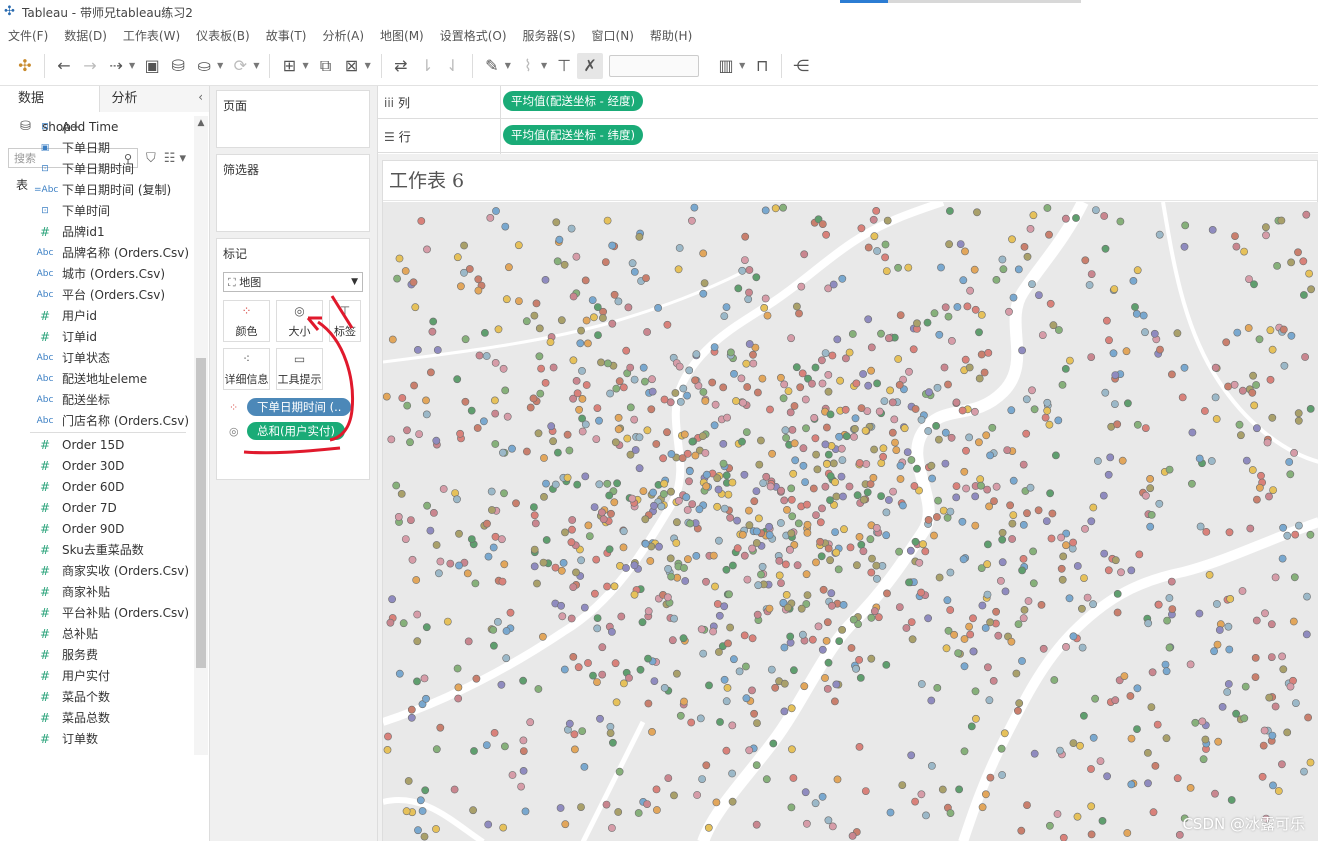  I want to click on measure-item: # Order 7D, so click(97, 507).